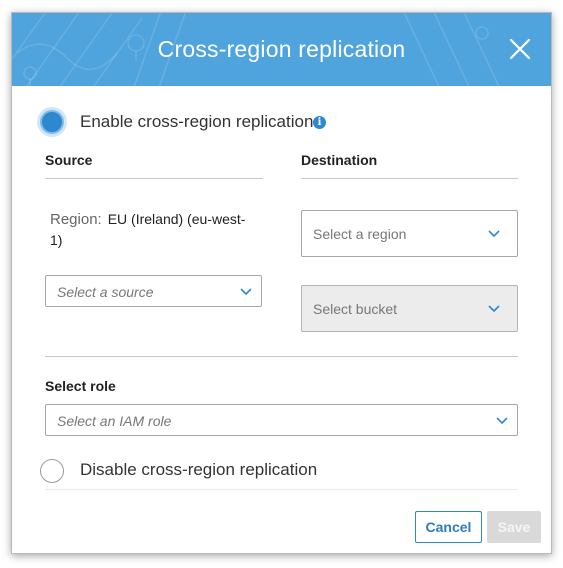 This screenshot has height=568, width=563. What do you see at coordinates (176, 219) in the screenshot?
I see `region-value: EU (Ireland) (eu-west-` at bounding box center [176, 219].